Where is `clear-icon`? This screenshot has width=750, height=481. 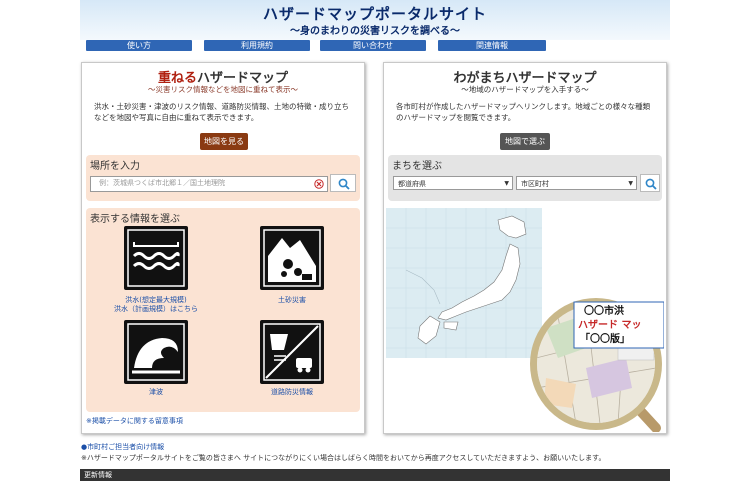 clear-icon is located at coordinates (319, 184).